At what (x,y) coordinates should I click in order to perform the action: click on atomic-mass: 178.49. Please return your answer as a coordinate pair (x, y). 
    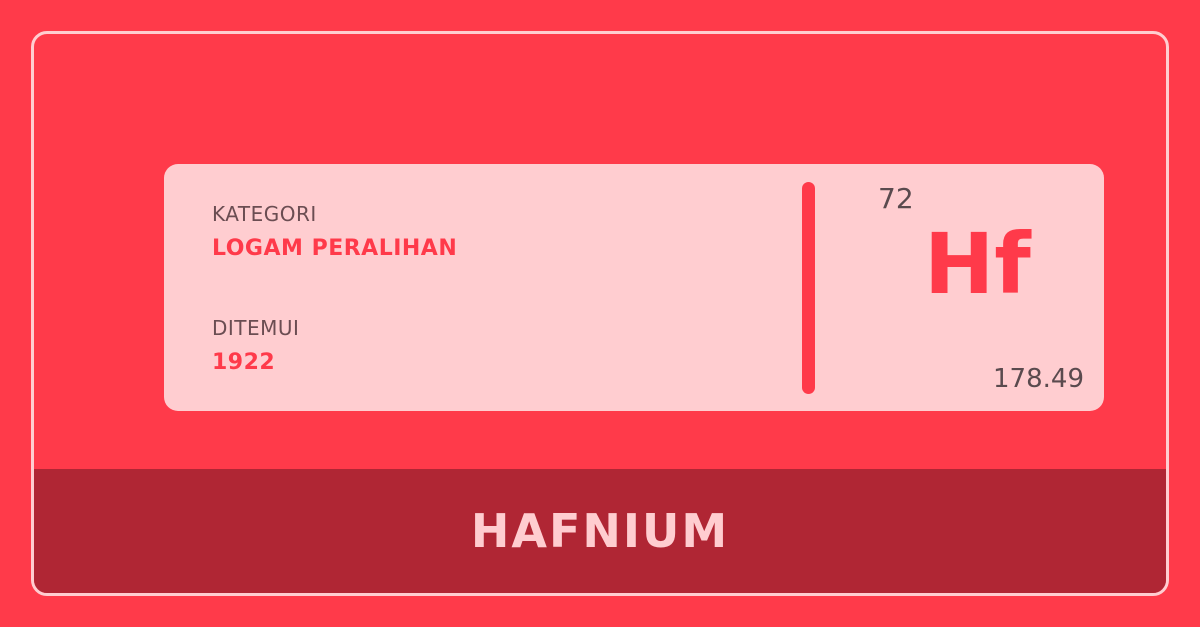
    Looking at the image, I should click on (1038, 379).